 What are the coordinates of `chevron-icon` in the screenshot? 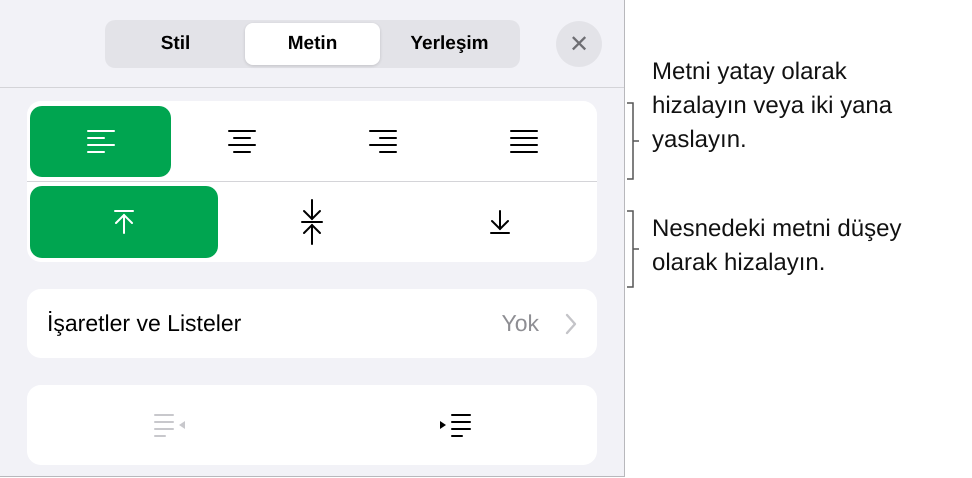 It's located at (571, 323).